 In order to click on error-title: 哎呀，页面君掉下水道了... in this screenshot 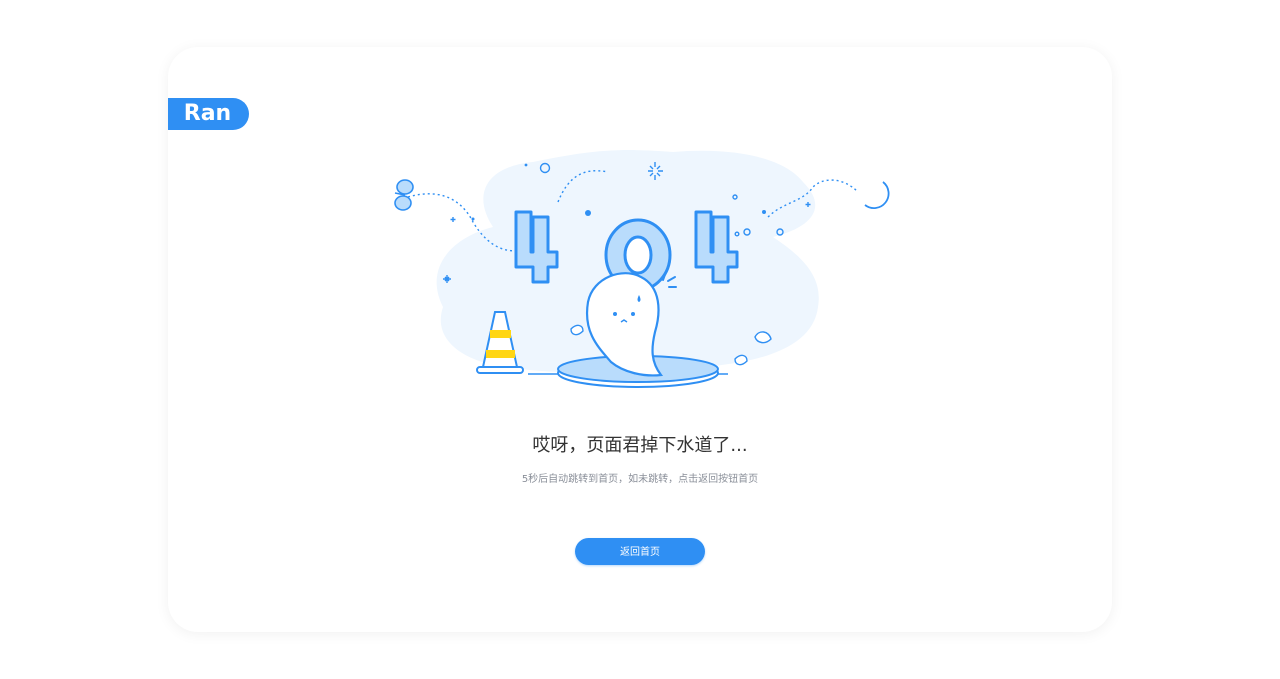, I will do `click(640, 445)`.